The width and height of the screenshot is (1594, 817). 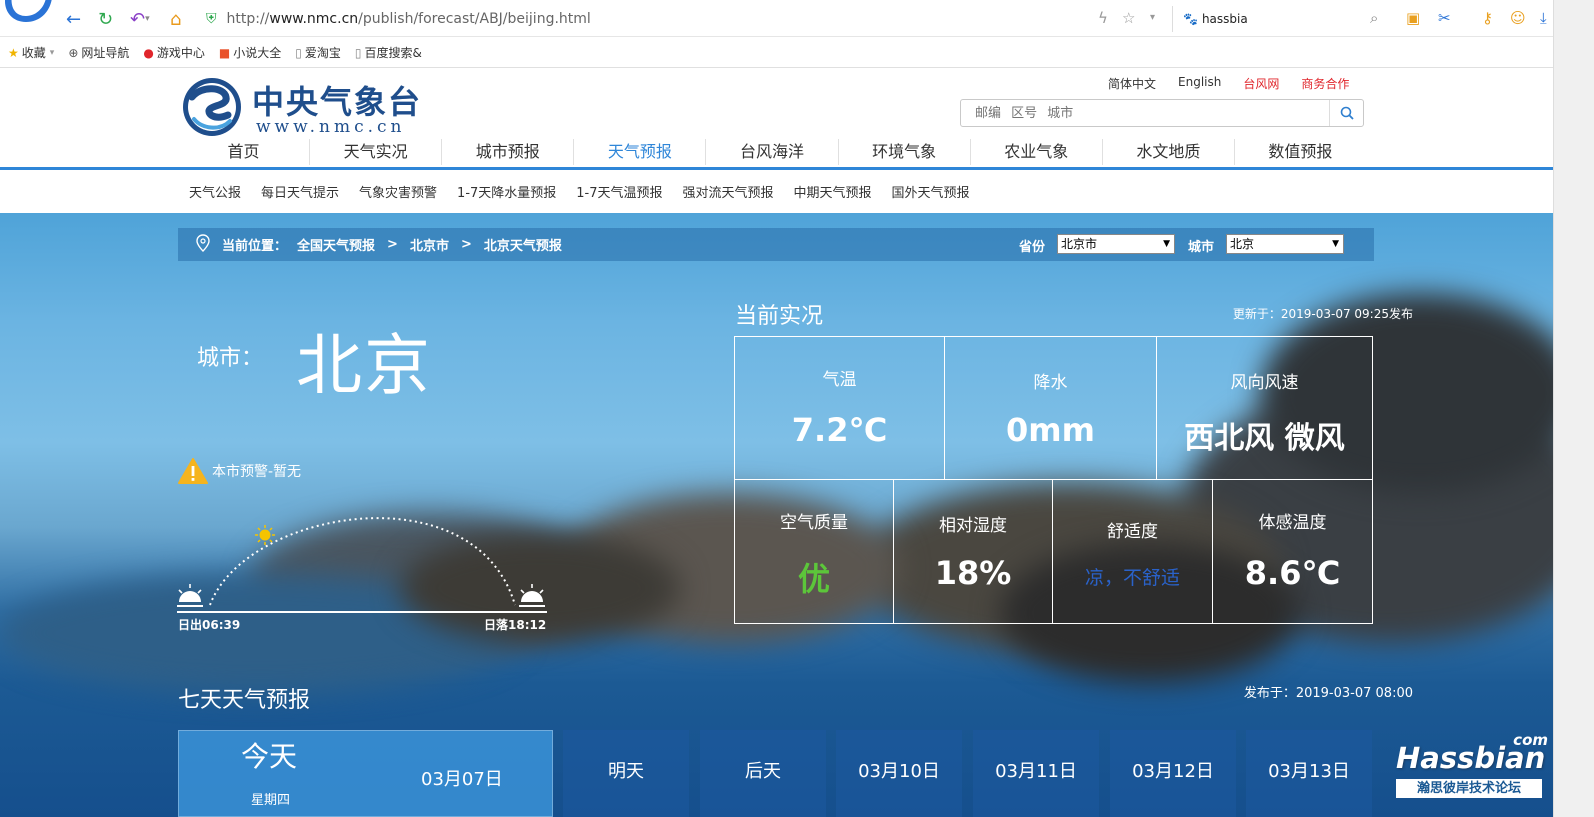 I want to click on today-date: 03月07日, so click(x=462, y=779).